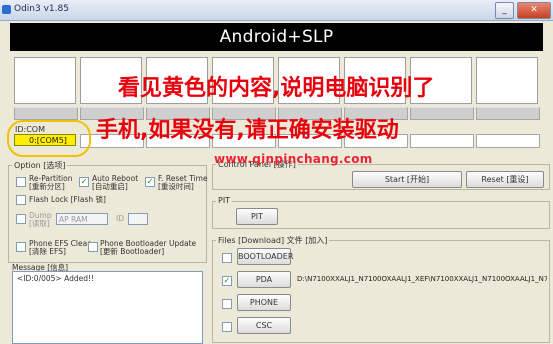 The height and width of the screenshot is (344, 553). Describe the element at coordinates (276, 88) in the screenshot. I see `annotation-line-1: 看见黄色的内容,说明电脑识别了` at that location.